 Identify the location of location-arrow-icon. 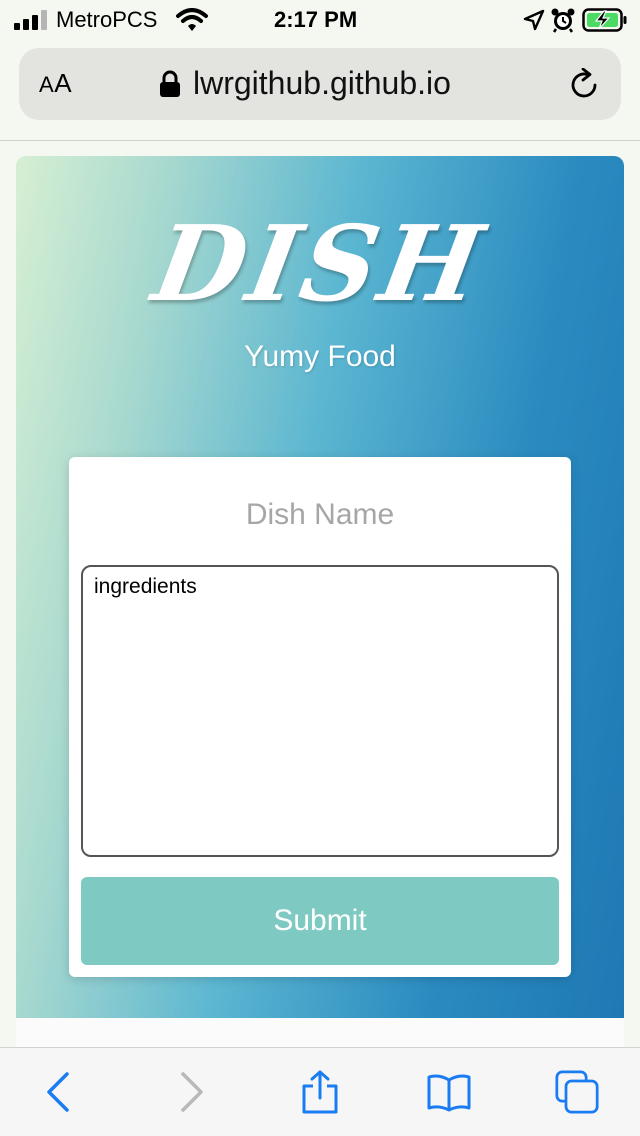
(534, 20).